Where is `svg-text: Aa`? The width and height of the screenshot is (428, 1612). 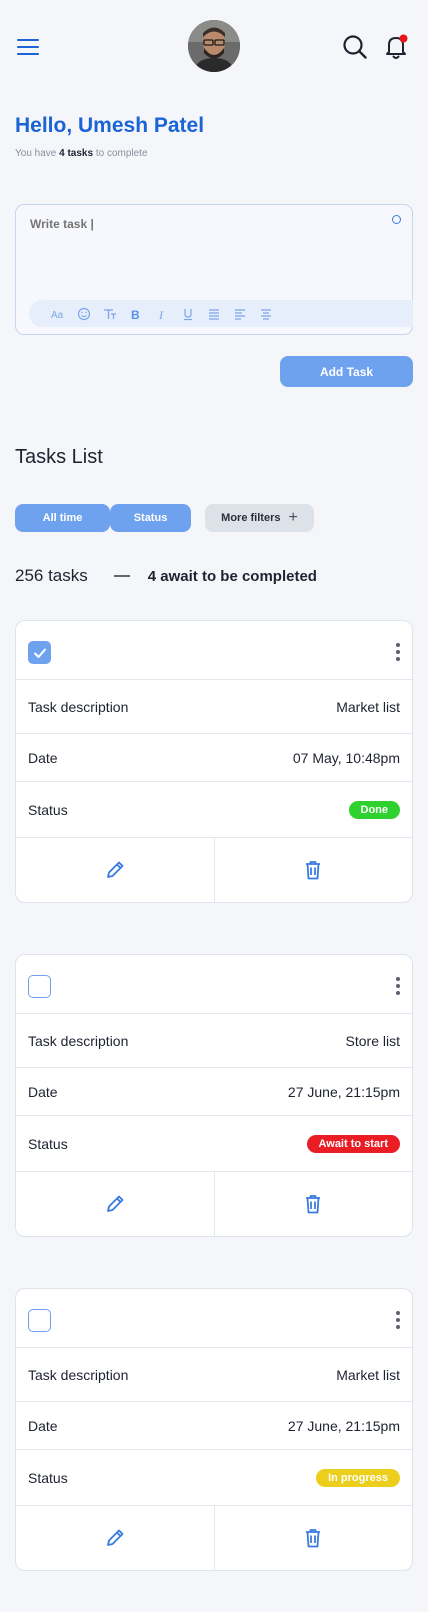
svg-text: Aa is located at coordinates (57, 315).